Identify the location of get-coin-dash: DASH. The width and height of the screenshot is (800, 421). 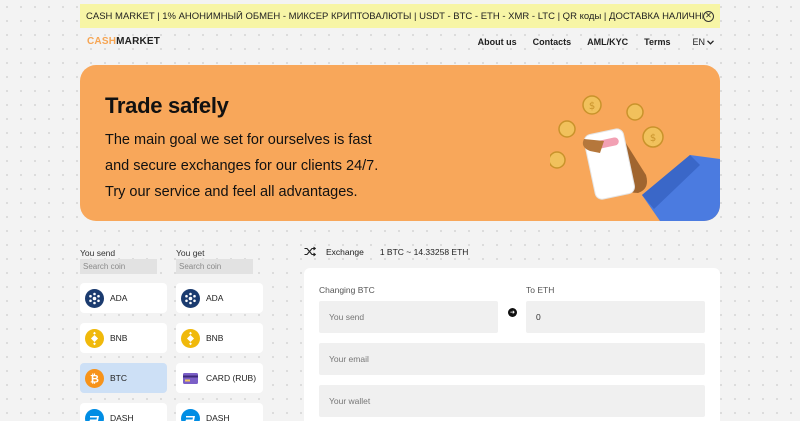
(219, 412).